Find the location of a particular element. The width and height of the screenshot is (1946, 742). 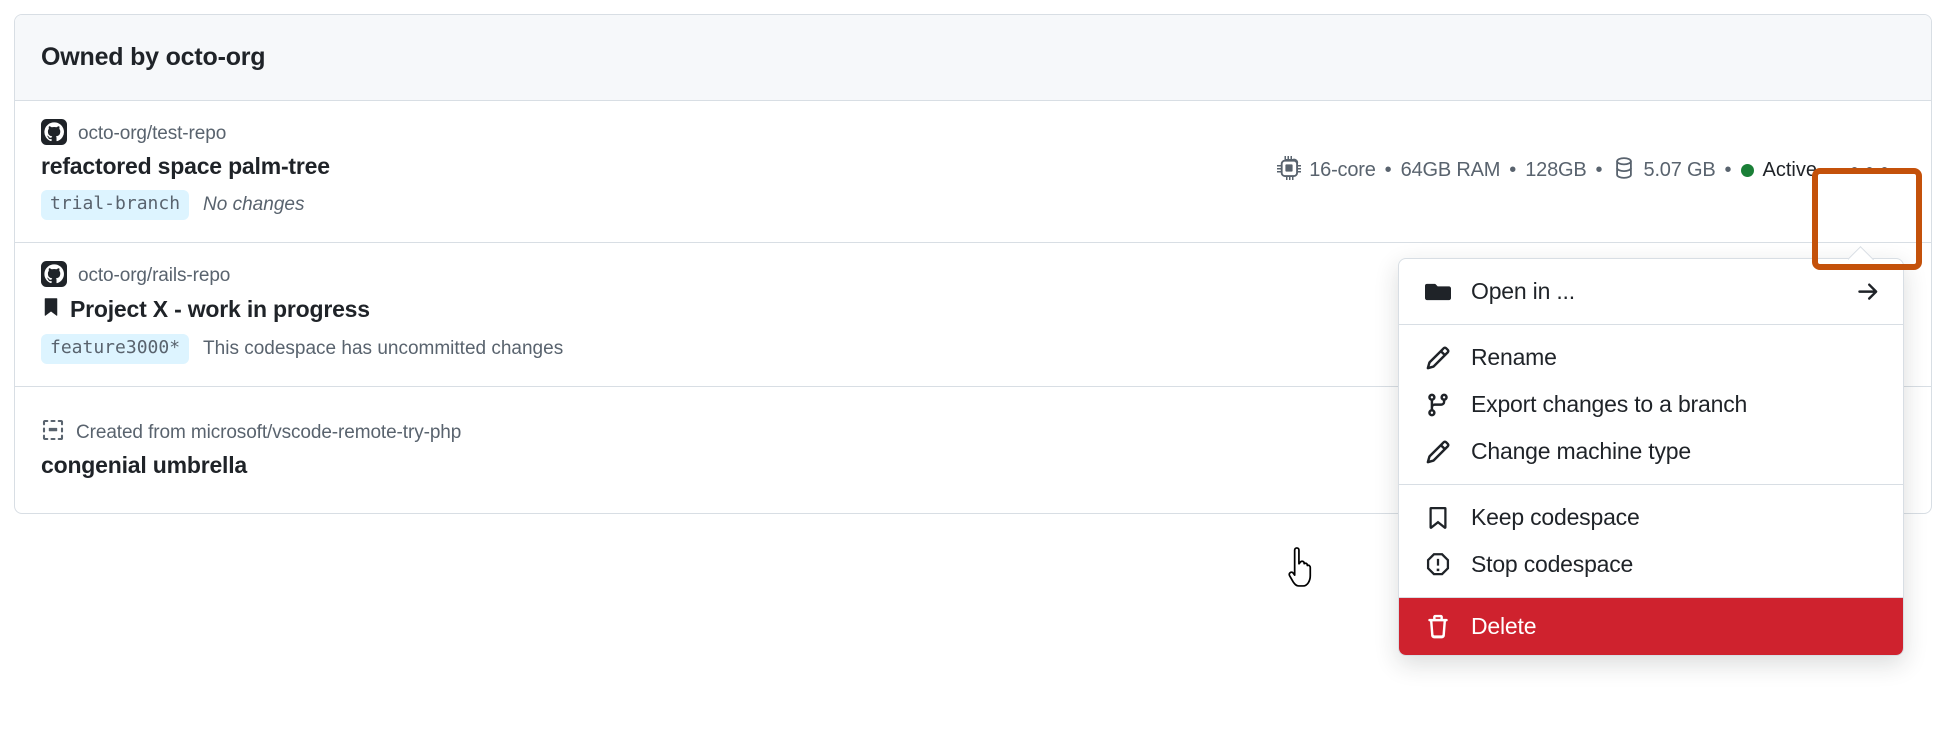

codespace-title-line: Project X - work in progress is located at coordinates (302, 309).